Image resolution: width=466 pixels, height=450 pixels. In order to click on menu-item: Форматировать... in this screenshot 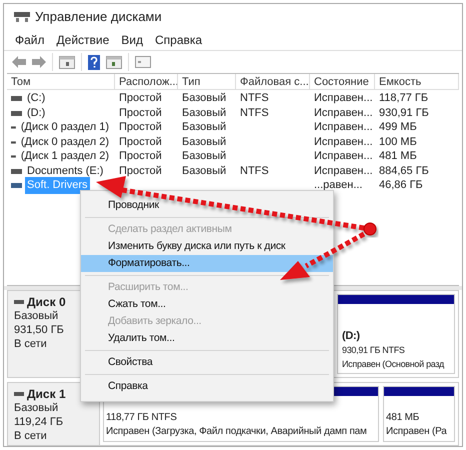, I will do `click(207, 263)`.